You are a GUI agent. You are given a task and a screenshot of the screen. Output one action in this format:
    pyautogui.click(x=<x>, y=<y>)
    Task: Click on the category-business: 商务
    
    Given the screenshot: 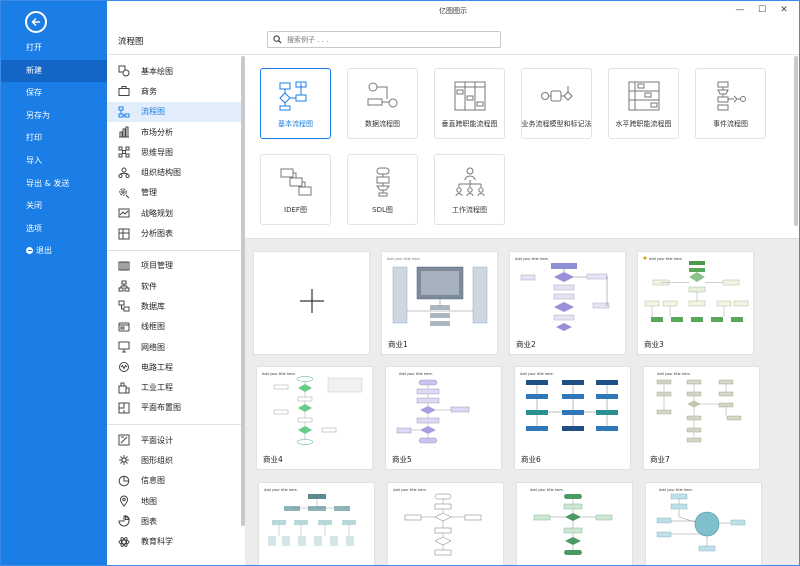 What is the action you would take?
    pyautogui.click(x=175, y=91)
    